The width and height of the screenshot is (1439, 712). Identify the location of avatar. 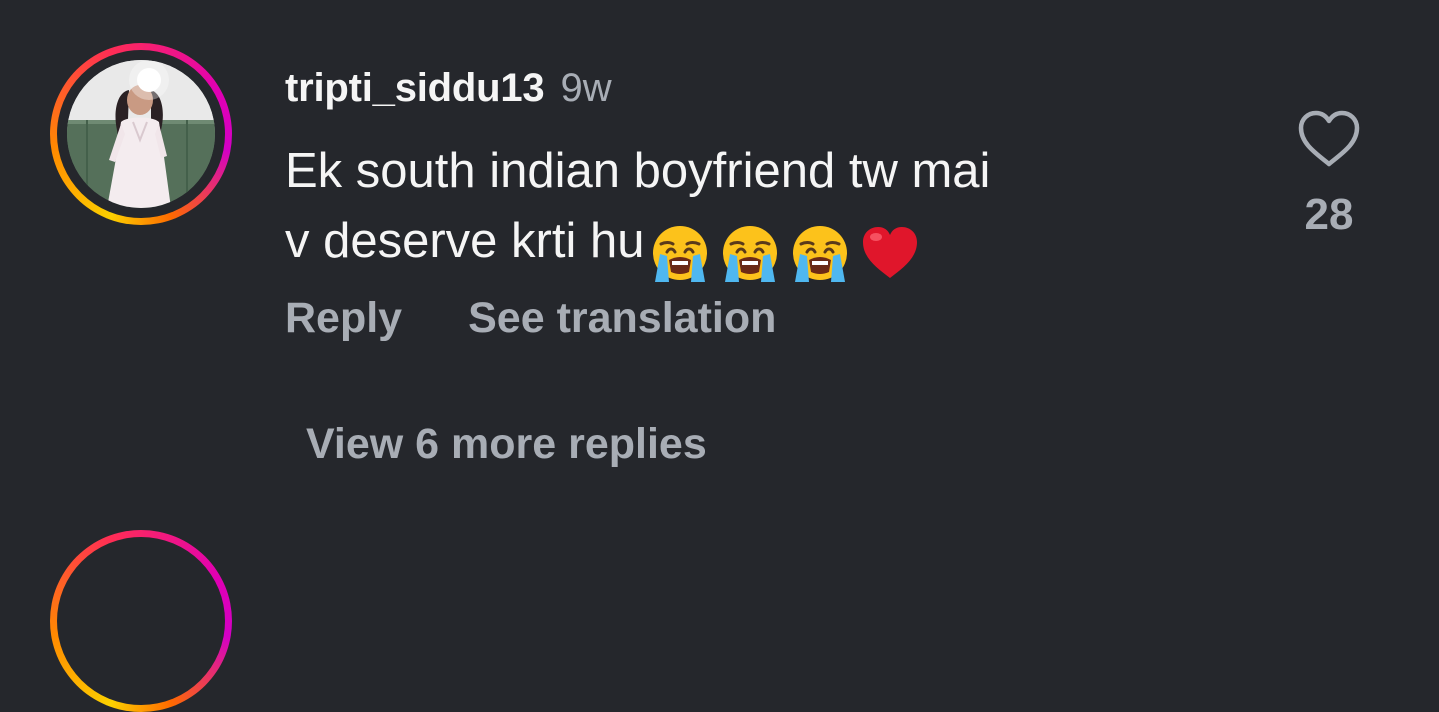
(141, 134).